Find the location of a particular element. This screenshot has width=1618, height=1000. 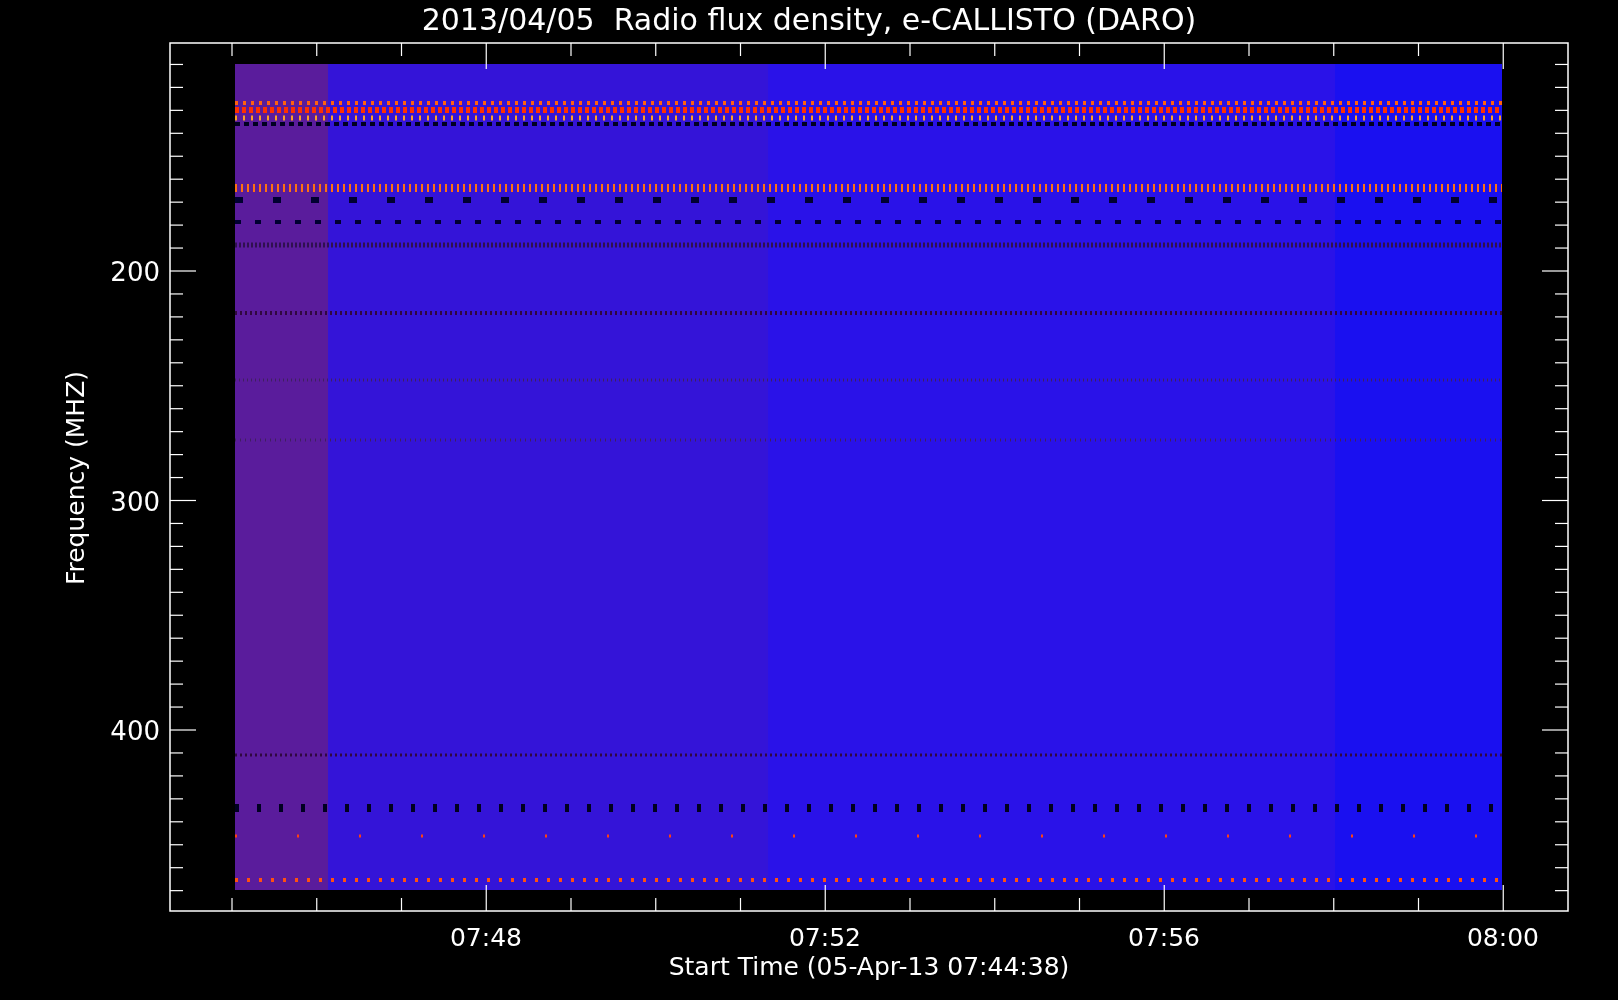

x-tick-label: 07:52 is located at coordinates (825, 937).